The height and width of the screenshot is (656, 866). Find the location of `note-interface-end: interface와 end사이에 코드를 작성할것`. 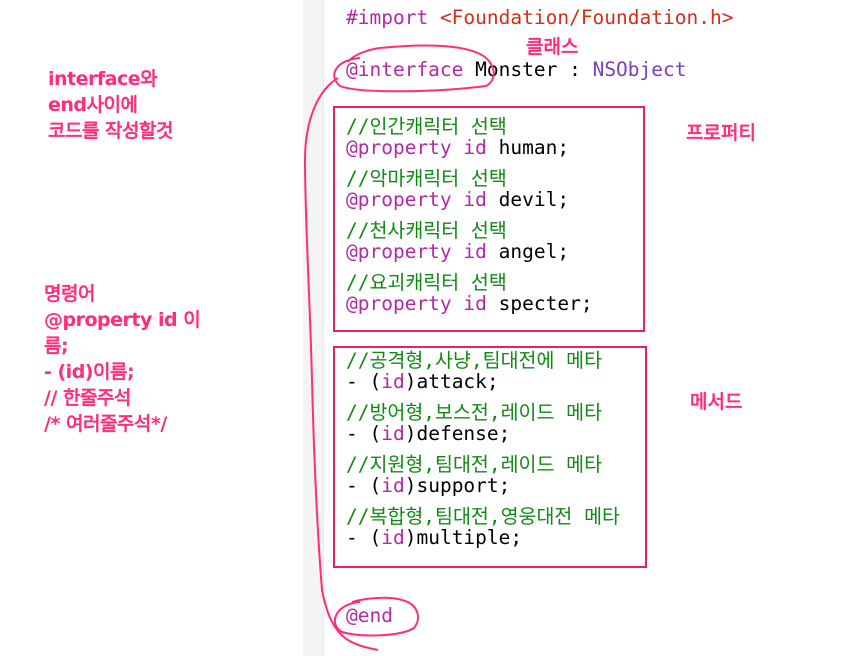

note-interface-end: interface와 end사이에 코드를 작성할것 is located at coordinates (110, 105).